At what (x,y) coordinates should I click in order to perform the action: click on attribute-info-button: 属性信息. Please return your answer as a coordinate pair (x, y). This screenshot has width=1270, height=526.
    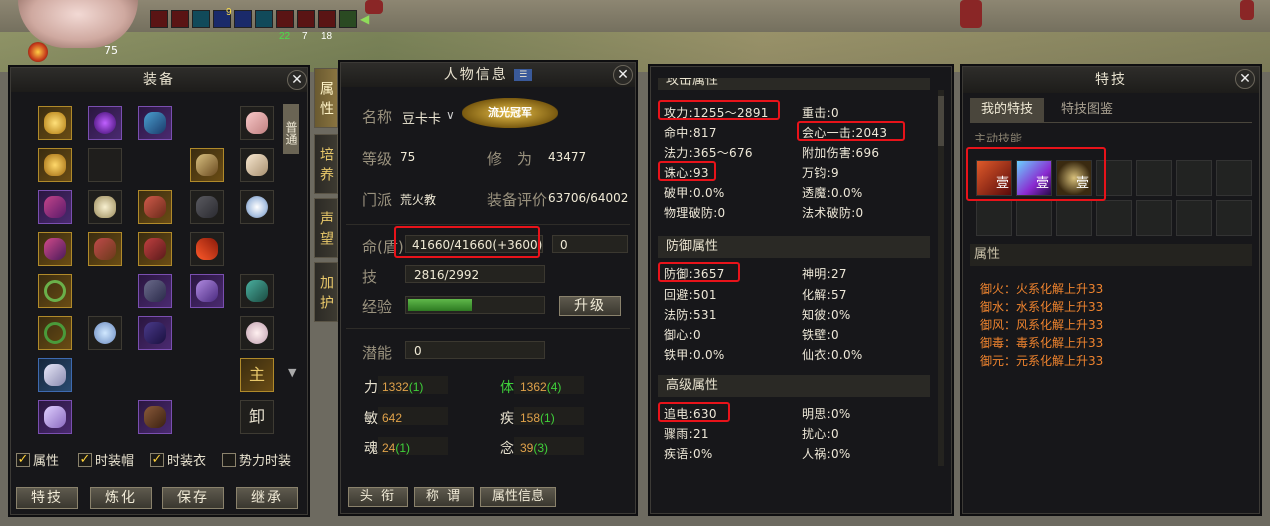
    Looking at the image, I should click on (518, 497).